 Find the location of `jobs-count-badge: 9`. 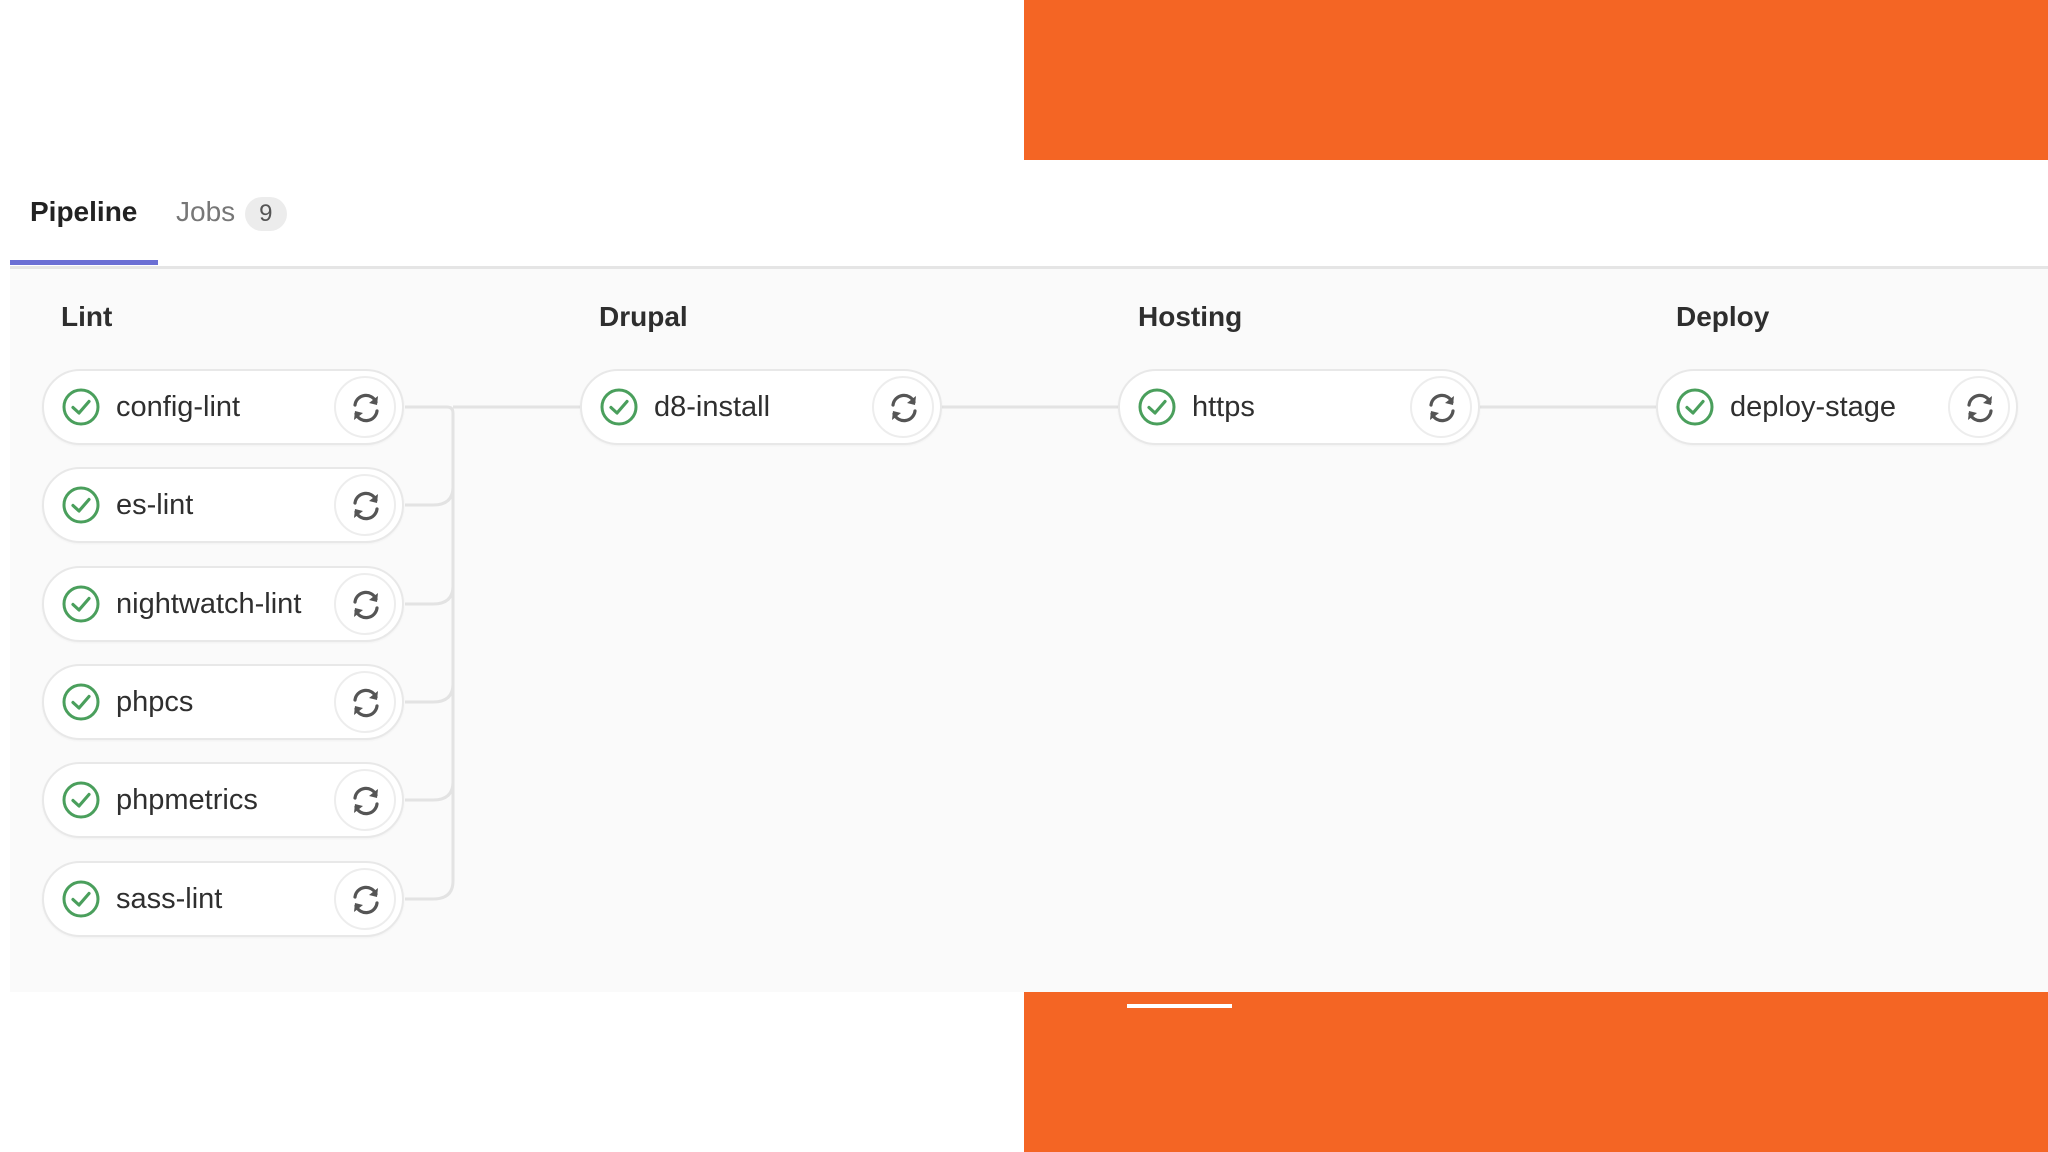

jobs-count-badge: 9 is located at coordinates (266, 213).